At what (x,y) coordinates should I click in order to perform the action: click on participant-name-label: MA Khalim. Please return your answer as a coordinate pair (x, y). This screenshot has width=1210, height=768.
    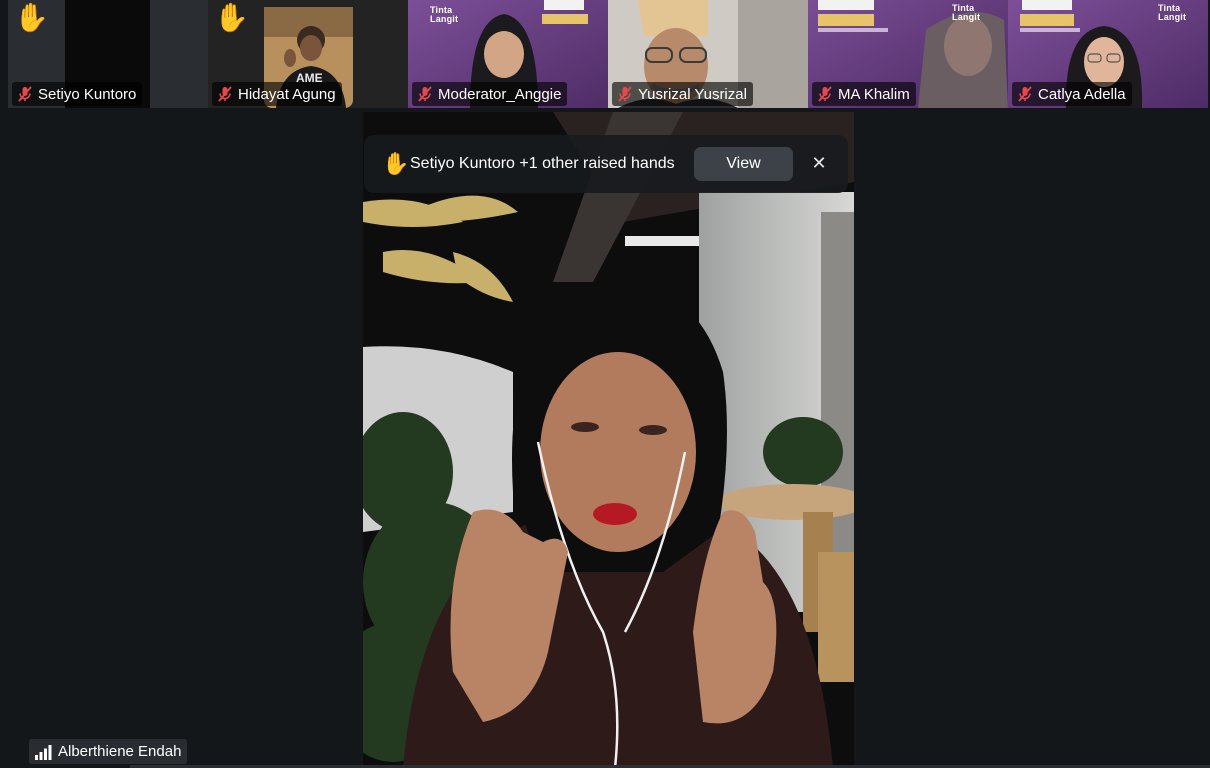
    Looking at the image, I should click on (864, 94).